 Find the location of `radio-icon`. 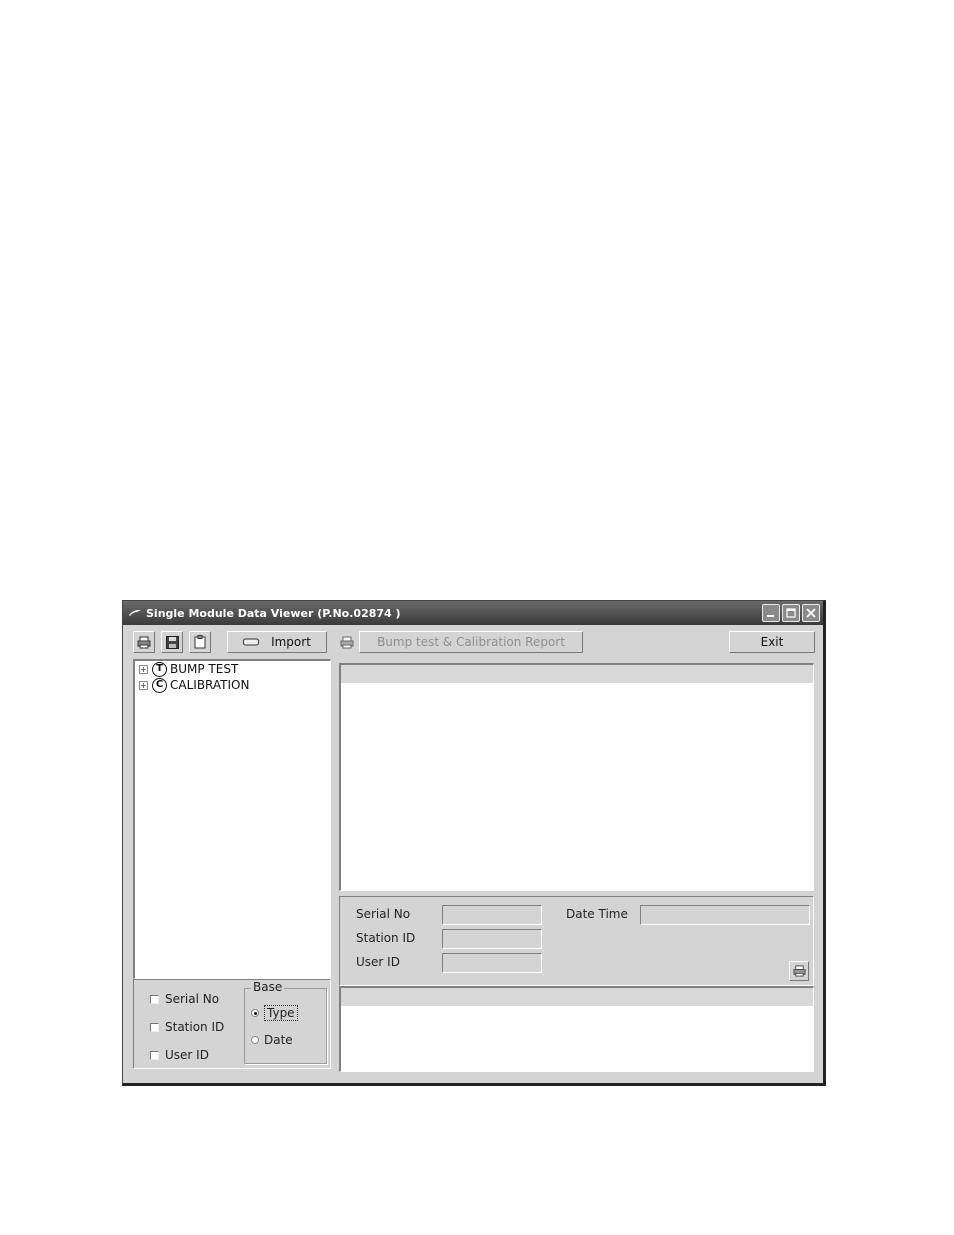

radio-icon is located at coordinates (255, 1040).